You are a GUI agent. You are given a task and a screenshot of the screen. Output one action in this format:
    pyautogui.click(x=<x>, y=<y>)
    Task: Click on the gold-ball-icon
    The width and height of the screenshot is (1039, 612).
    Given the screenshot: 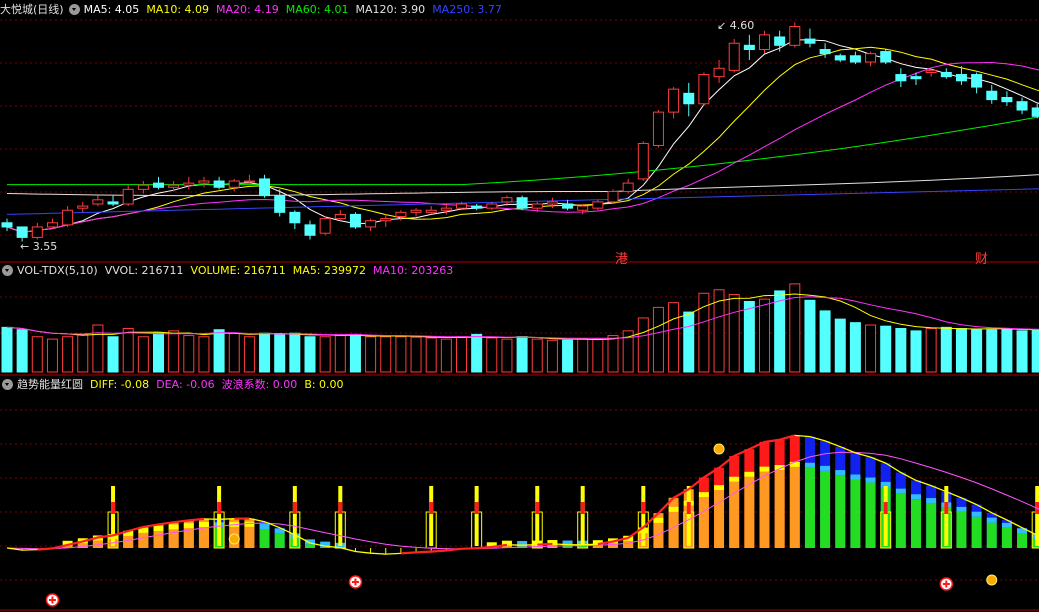 What is the action you would take?
    pyautogui.click(x=719, y=449)
    